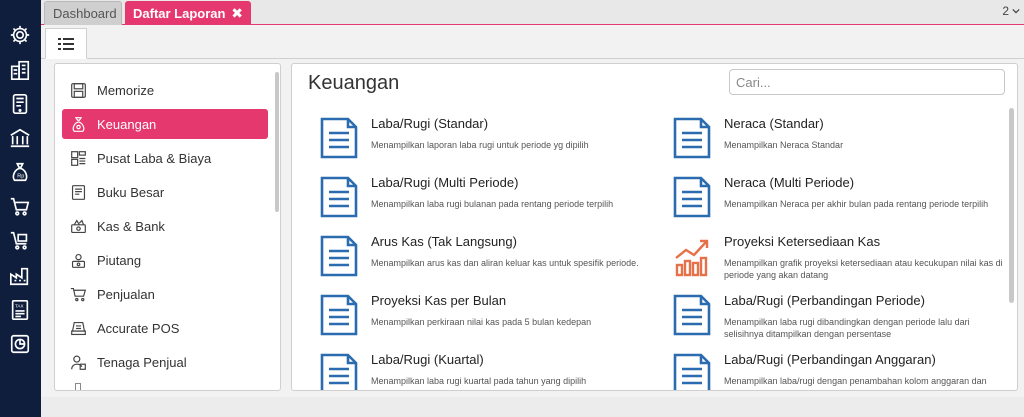 This screenshot has height=417, width=1024. Describe the element at coordinates (789, 182) in the screenshot. I see `report-title: Neraca (Multi Periode)` at that location.